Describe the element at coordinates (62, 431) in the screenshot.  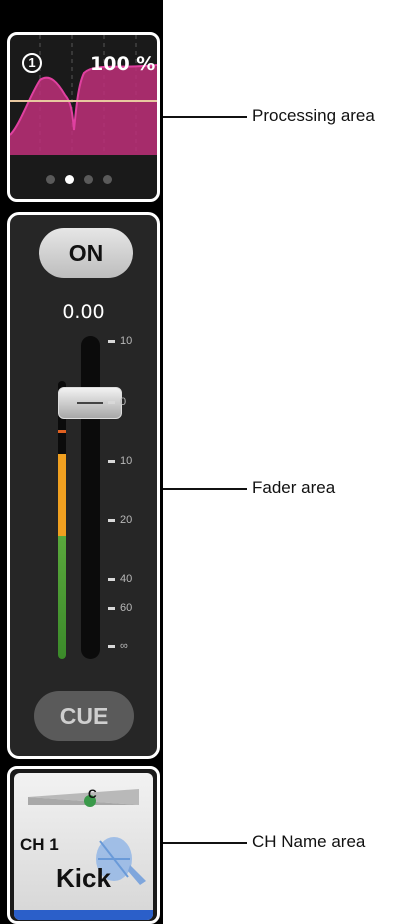
I see `peak-hold` at that location.